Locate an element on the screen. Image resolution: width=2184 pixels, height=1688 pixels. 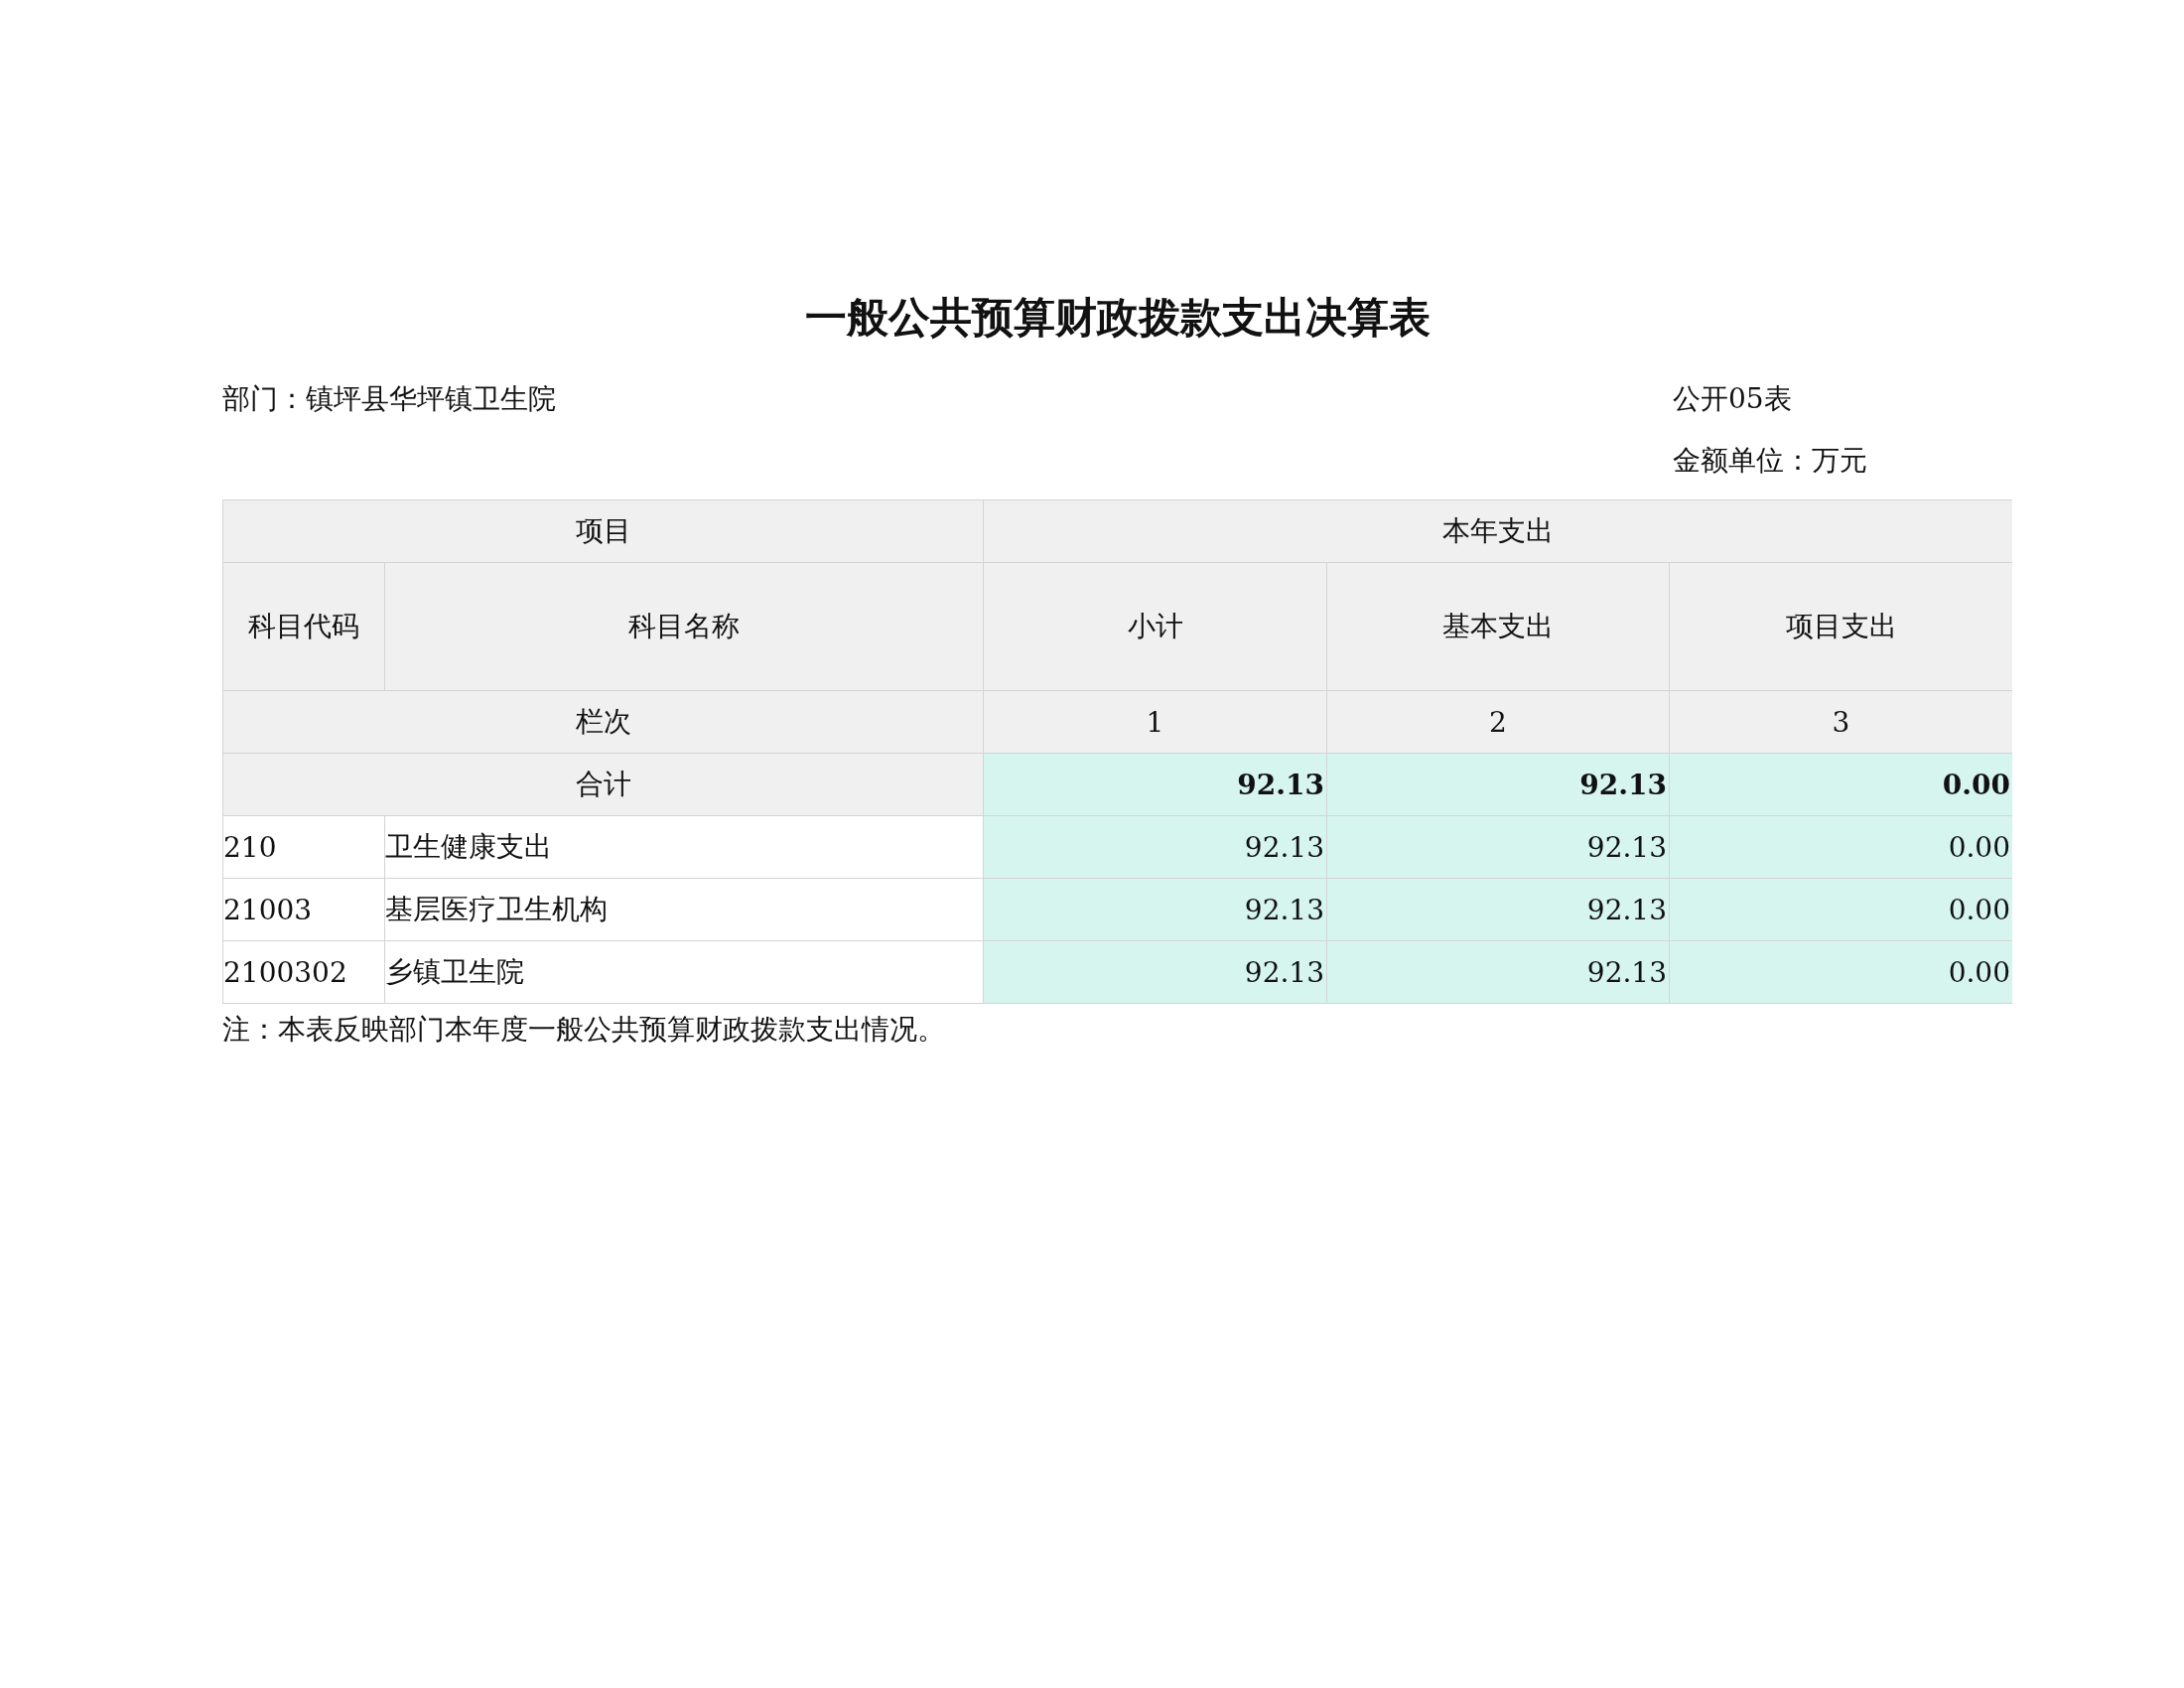
unit-label: 金额单位：万元 is located at coordinates (1770, 461).